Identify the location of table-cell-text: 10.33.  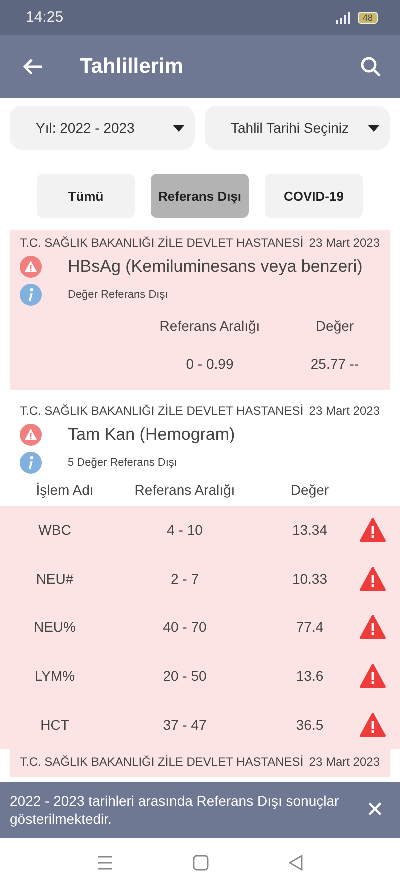
(310, 578).